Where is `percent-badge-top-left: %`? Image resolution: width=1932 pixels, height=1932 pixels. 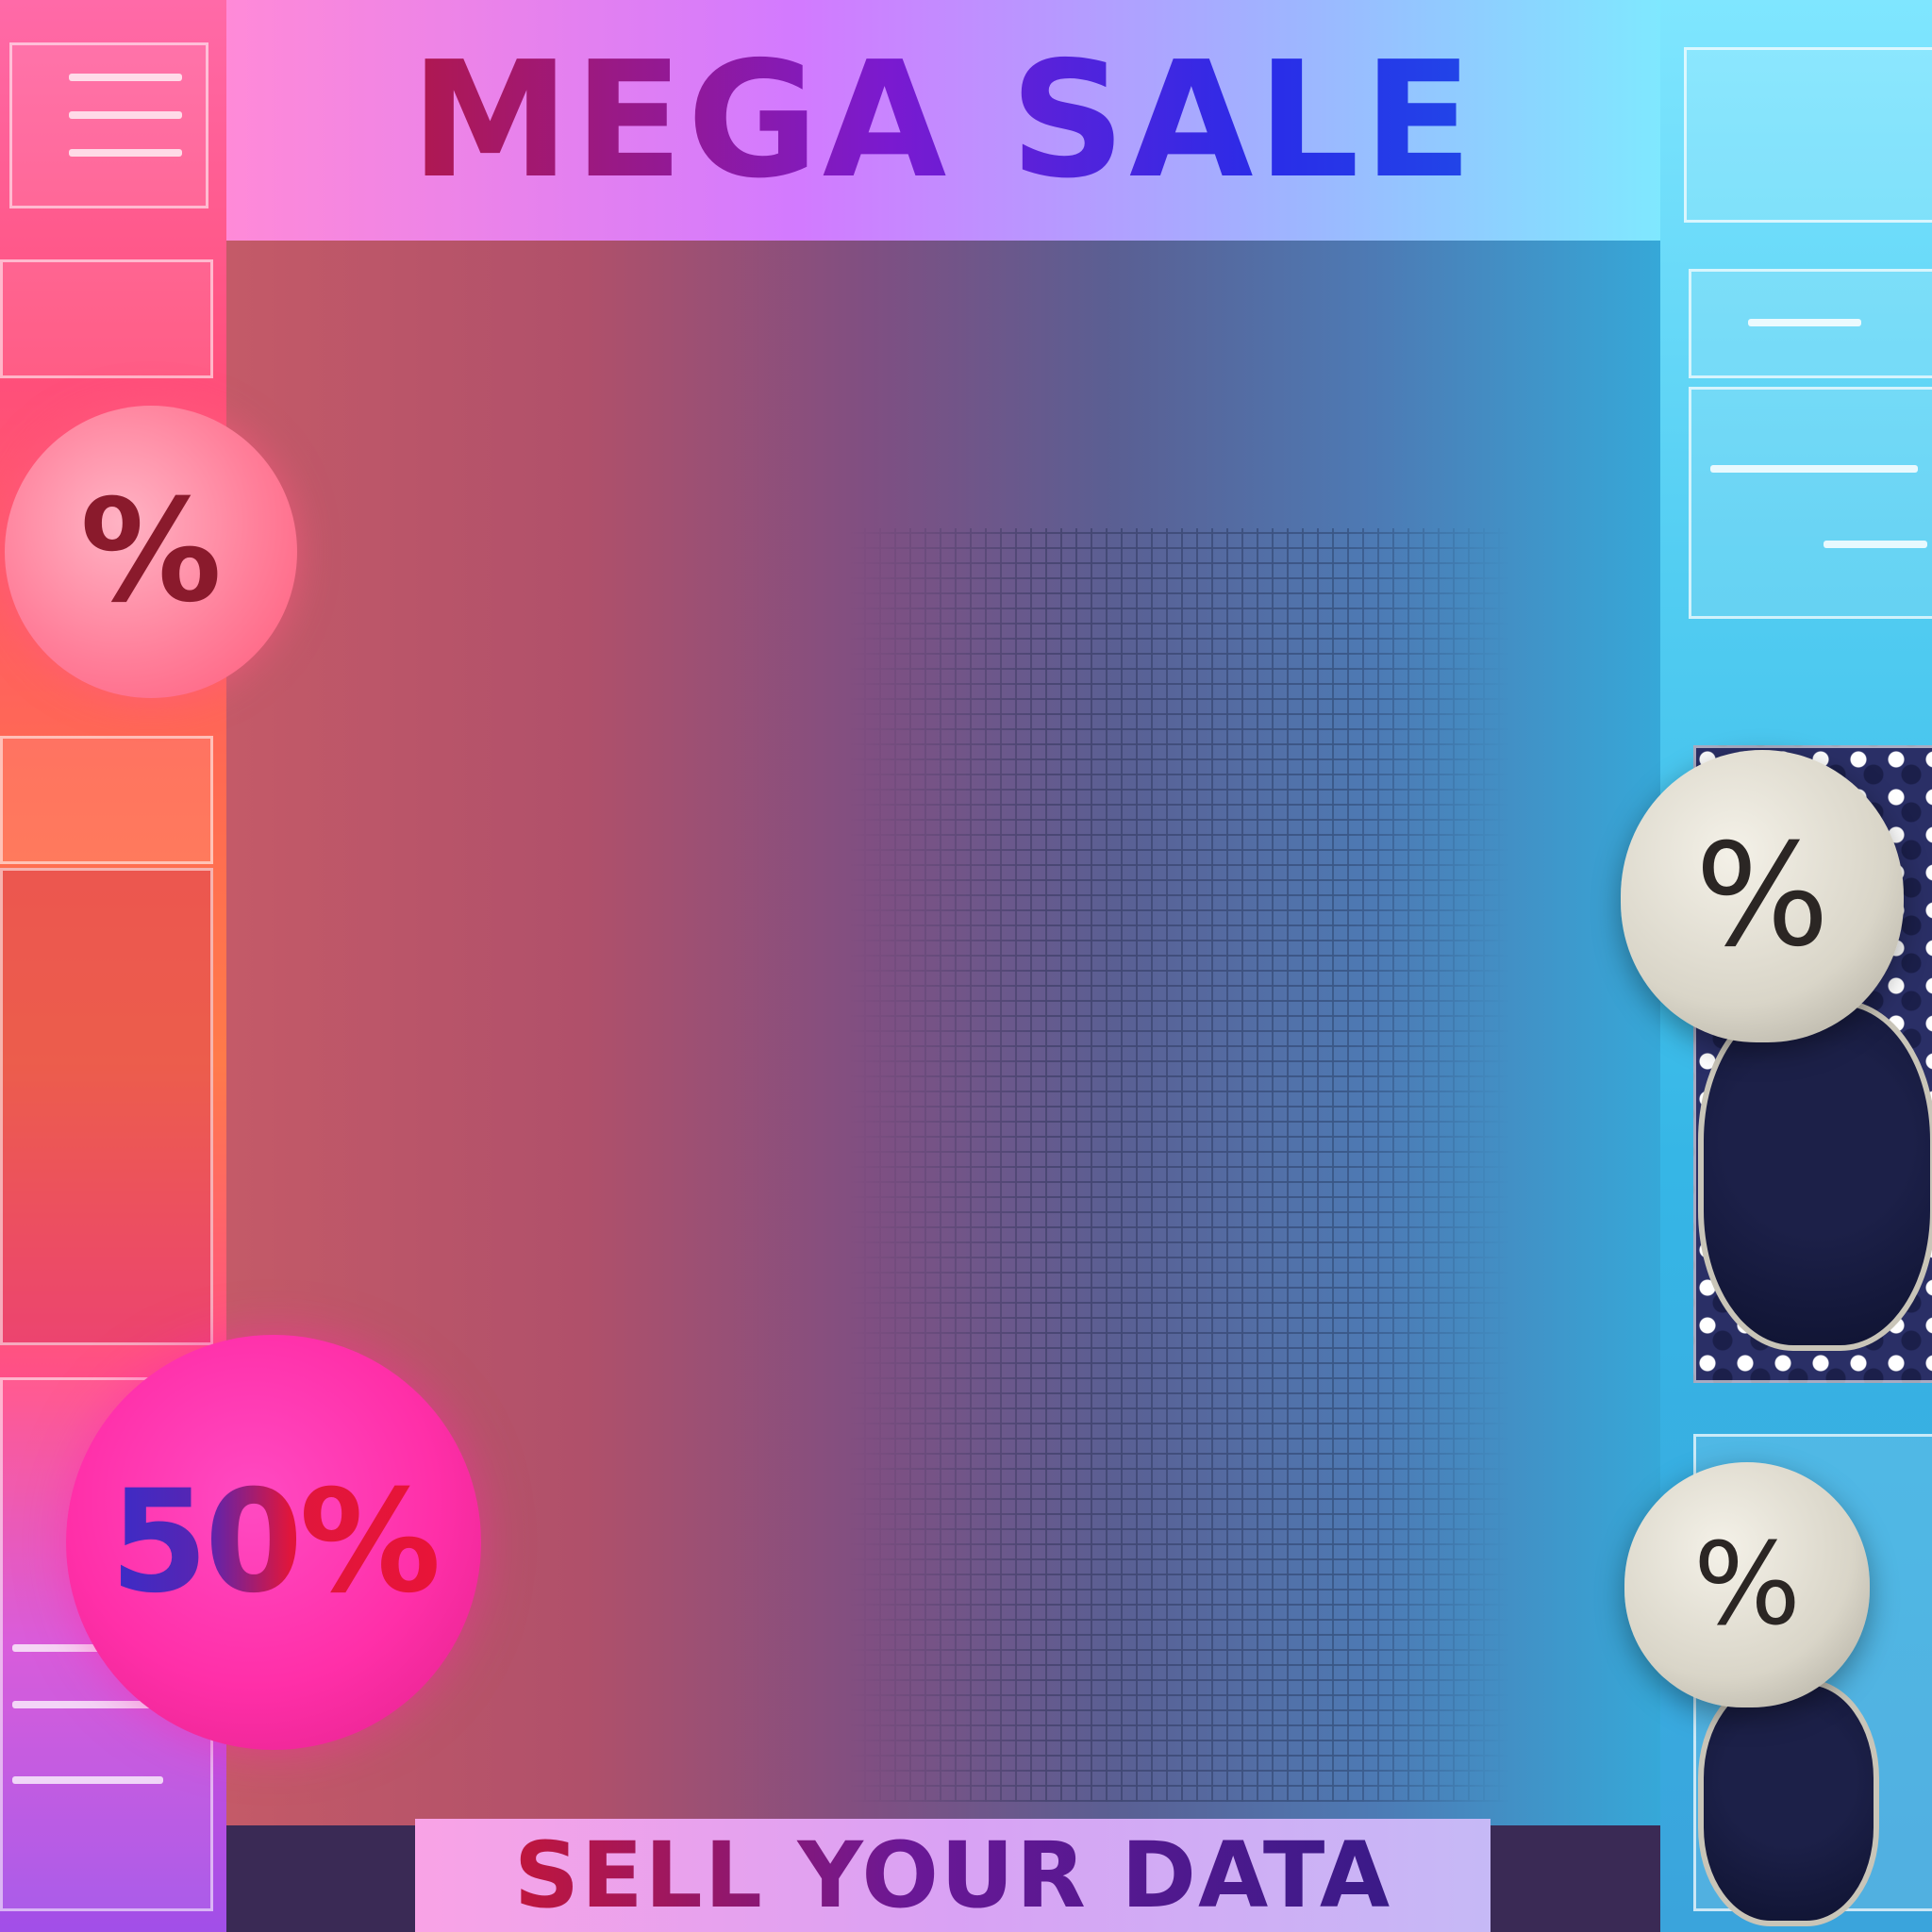 percent-badge-top-left: % is located at coordinates (151, 552).